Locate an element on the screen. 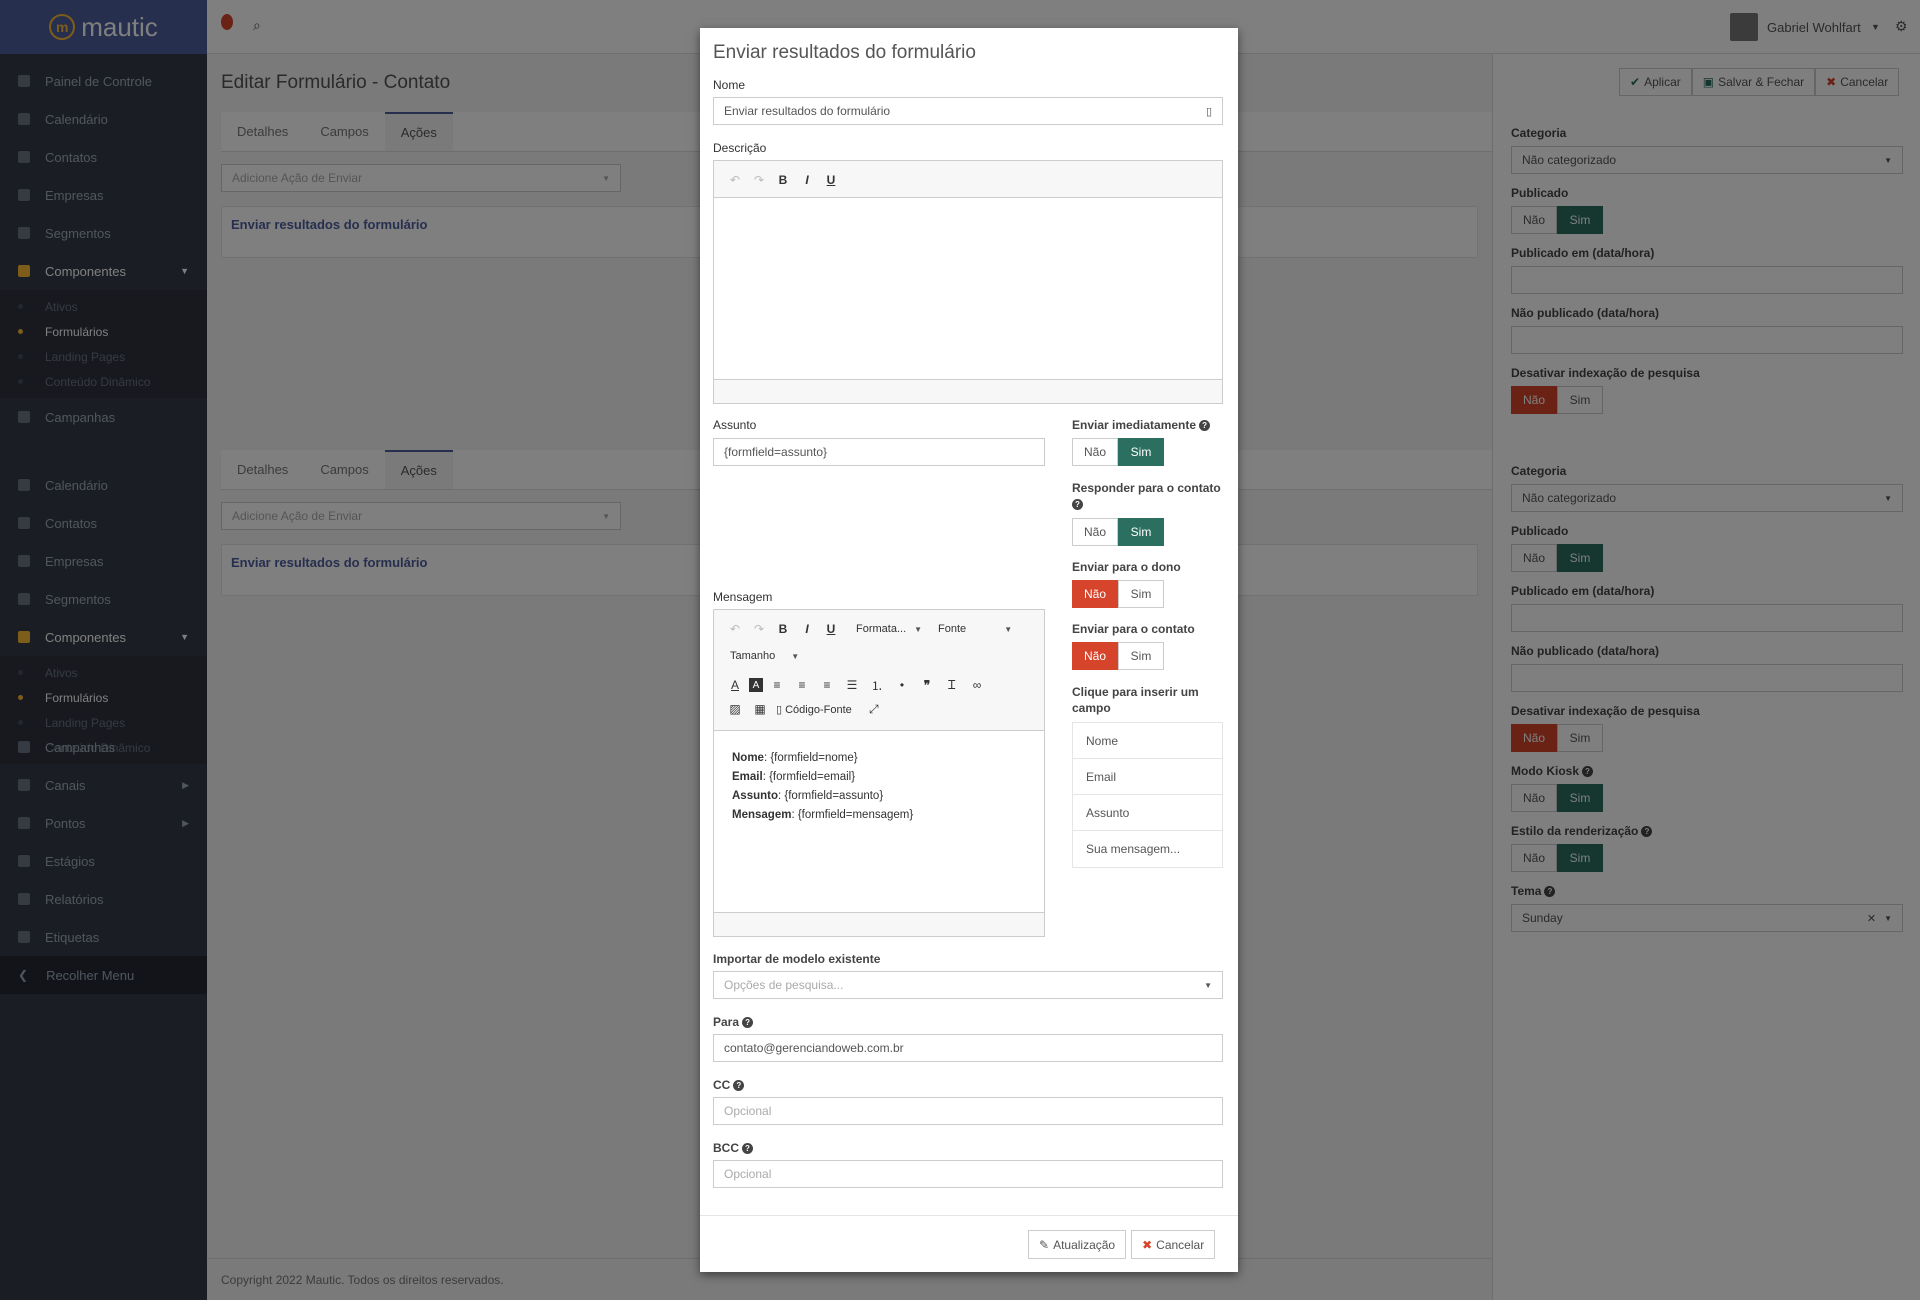 The width and height of the screenshot is (1920, 1300). bg-color-icon: A is located at coordinates (756, 685).